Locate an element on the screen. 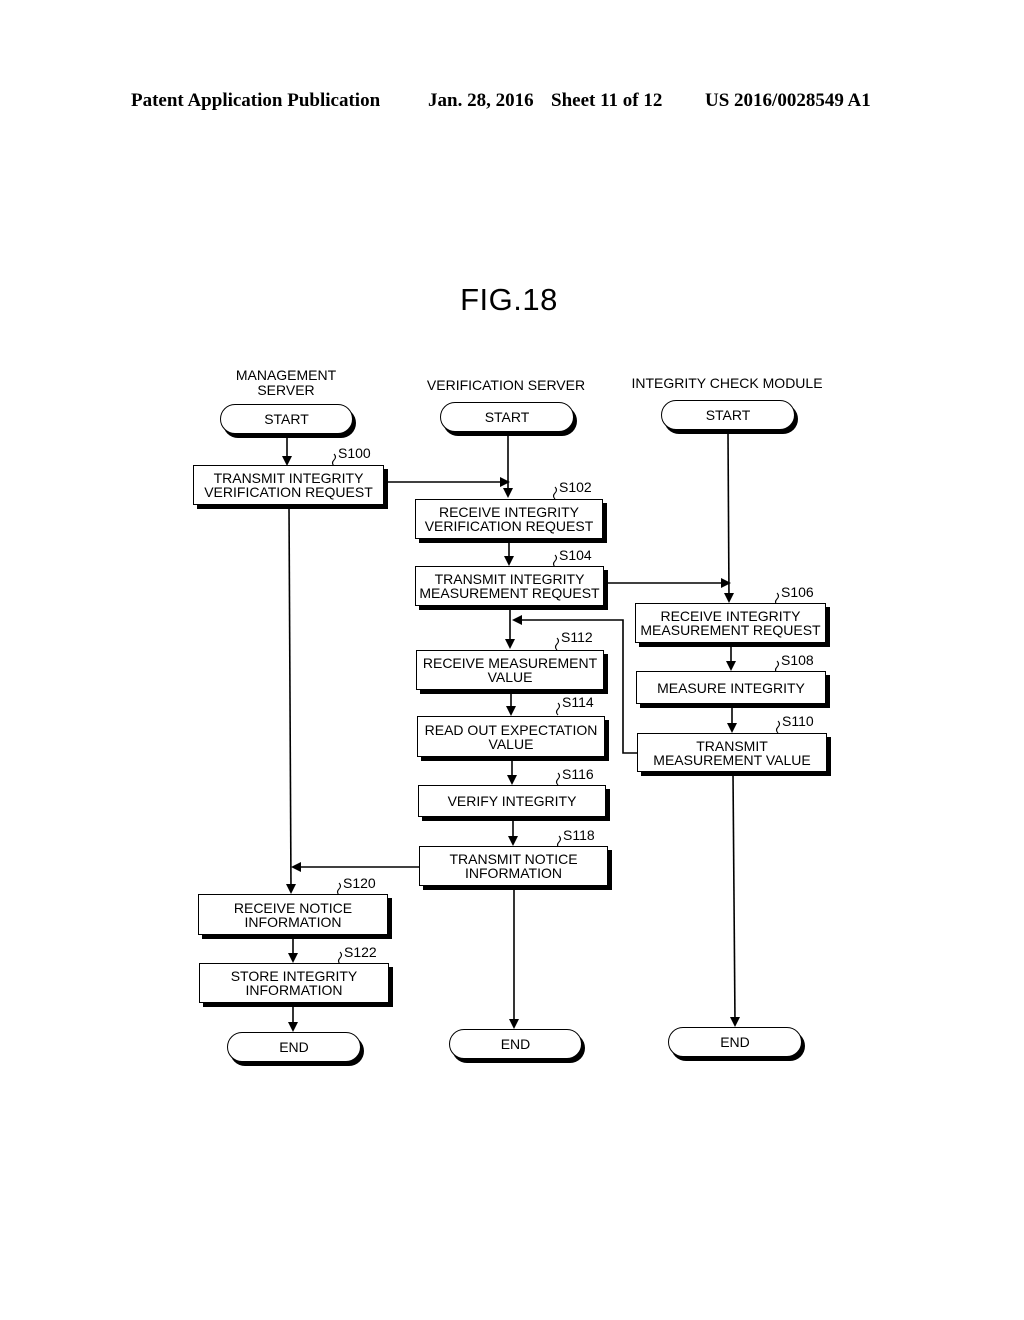 This screenshot has height=1320, width=1024. step-label-s114: S114 is located at coordinates (578, 702).